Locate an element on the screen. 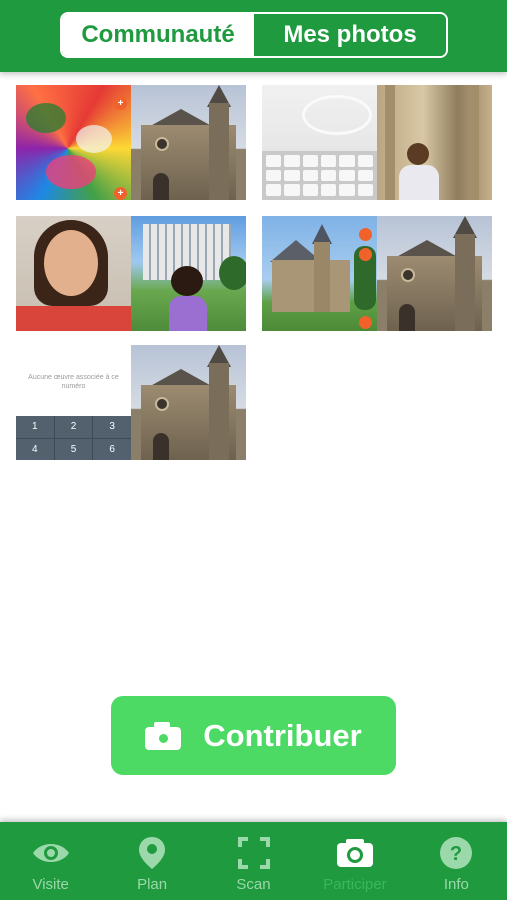 The width and height of the screenshot is (507, 900). tab-visite: Visite is located at coordinates (50, 861).